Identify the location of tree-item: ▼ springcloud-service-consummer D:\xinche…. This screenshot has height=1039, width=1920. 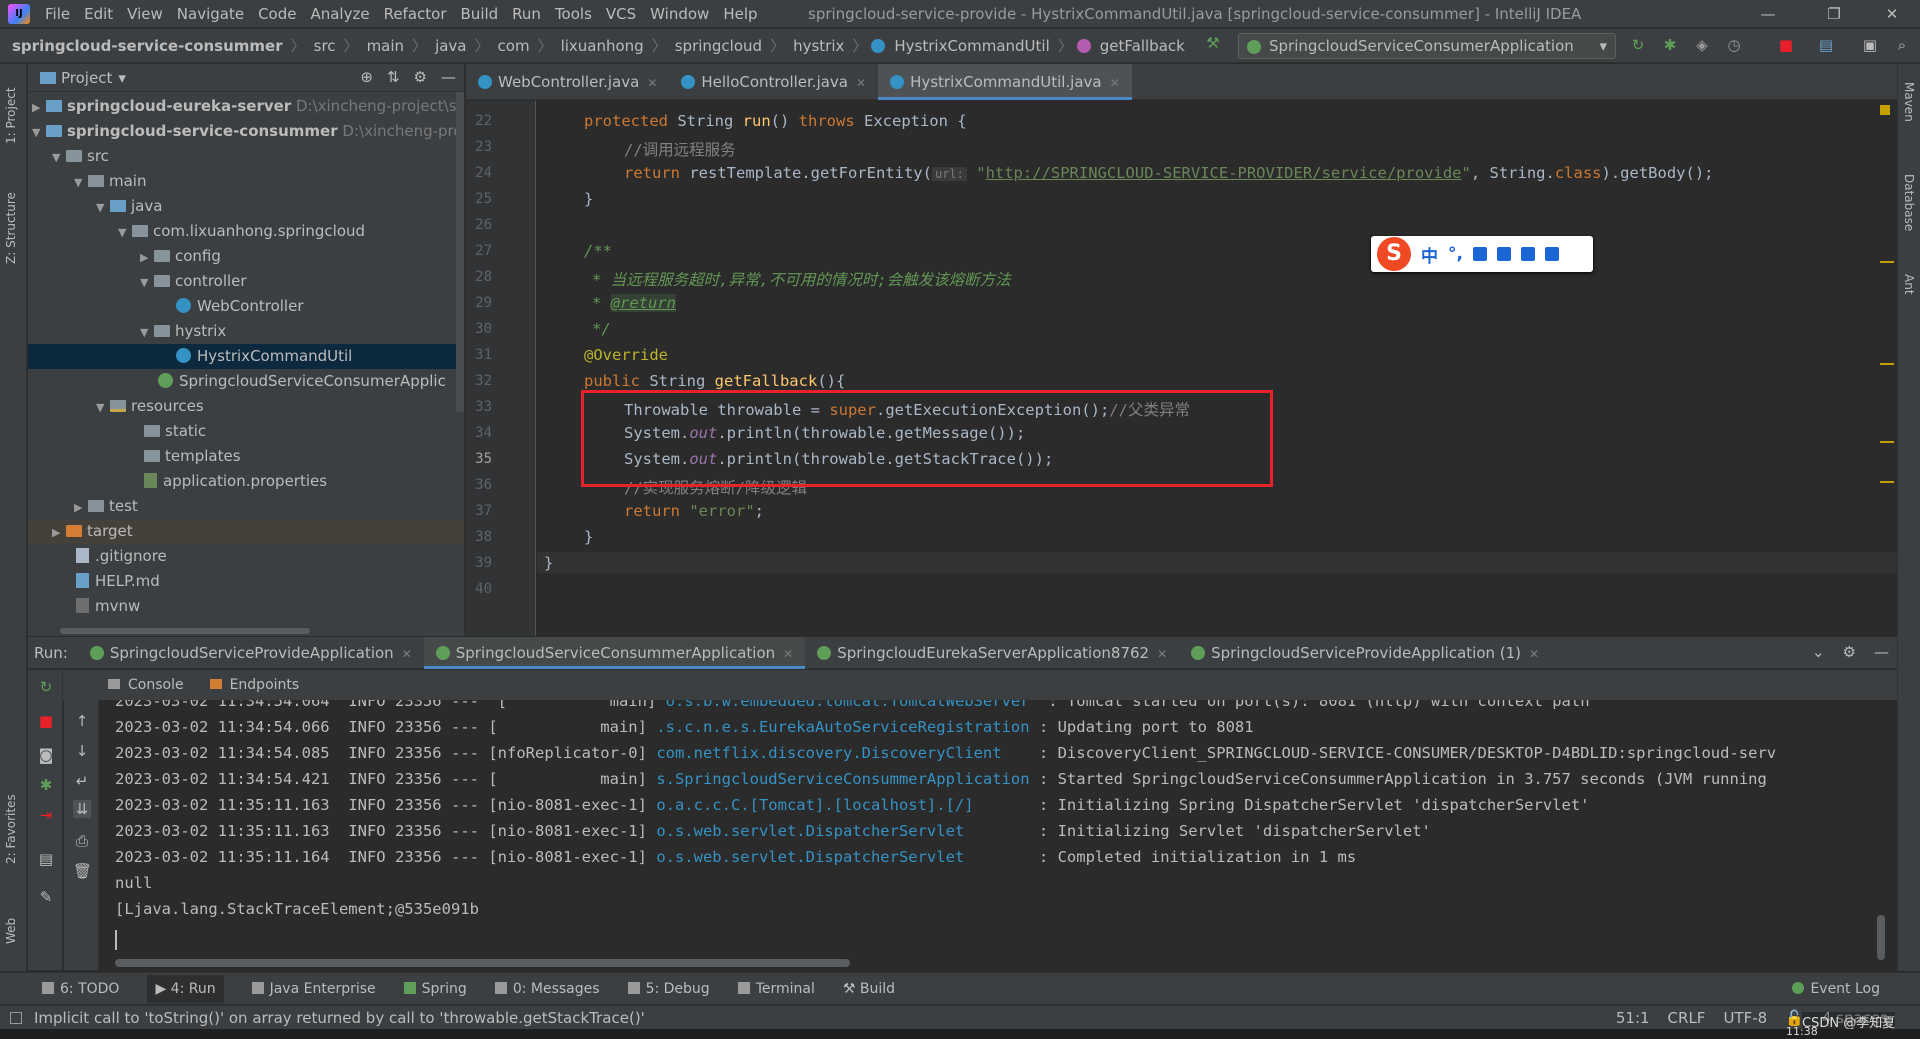
(246, 132).